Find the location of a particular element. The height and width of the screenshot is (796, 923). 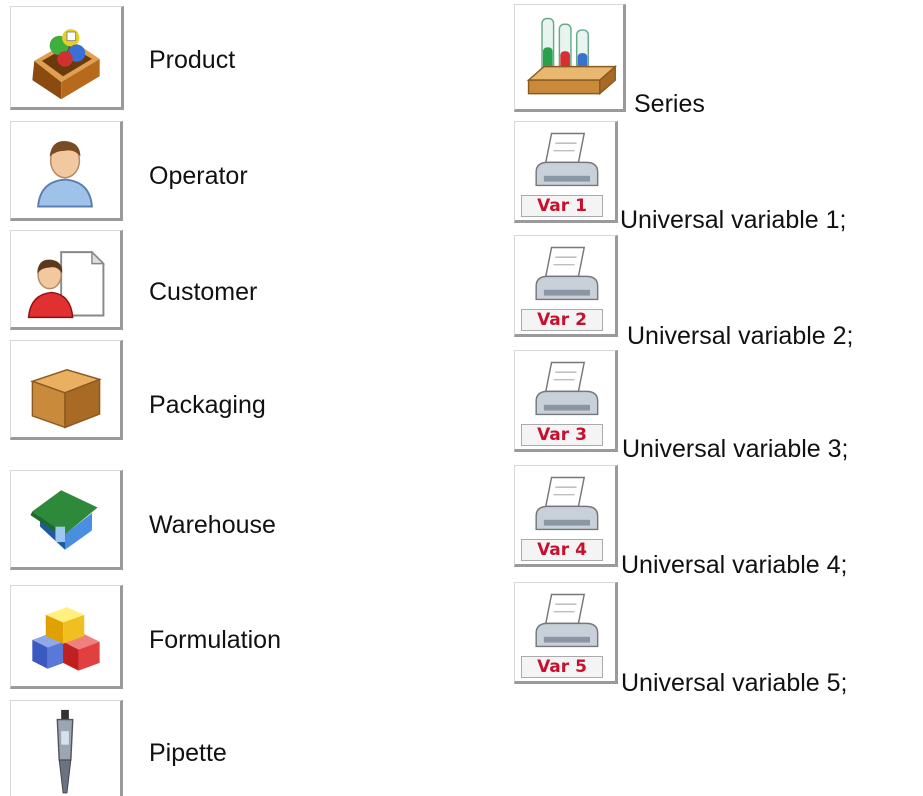

var-4-badge: Var 4 is located at coordinates (562, 550).